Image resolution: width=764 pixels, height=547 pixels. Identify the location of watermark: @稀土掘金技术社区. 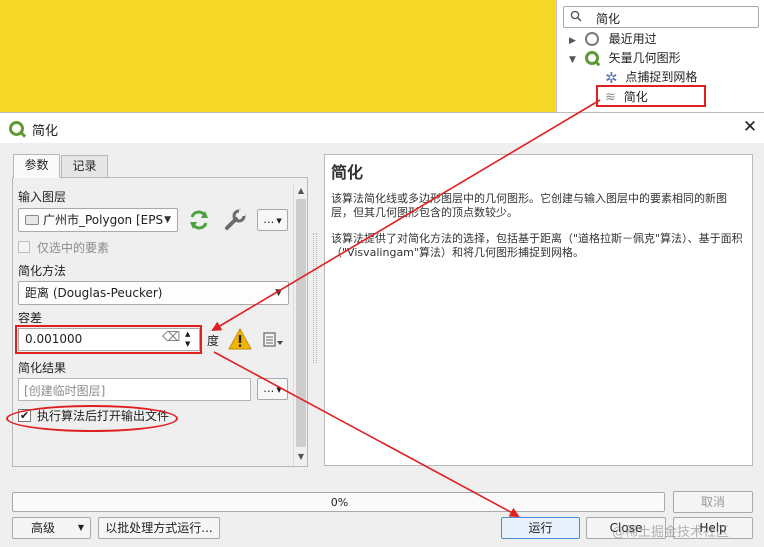
(671, 532).